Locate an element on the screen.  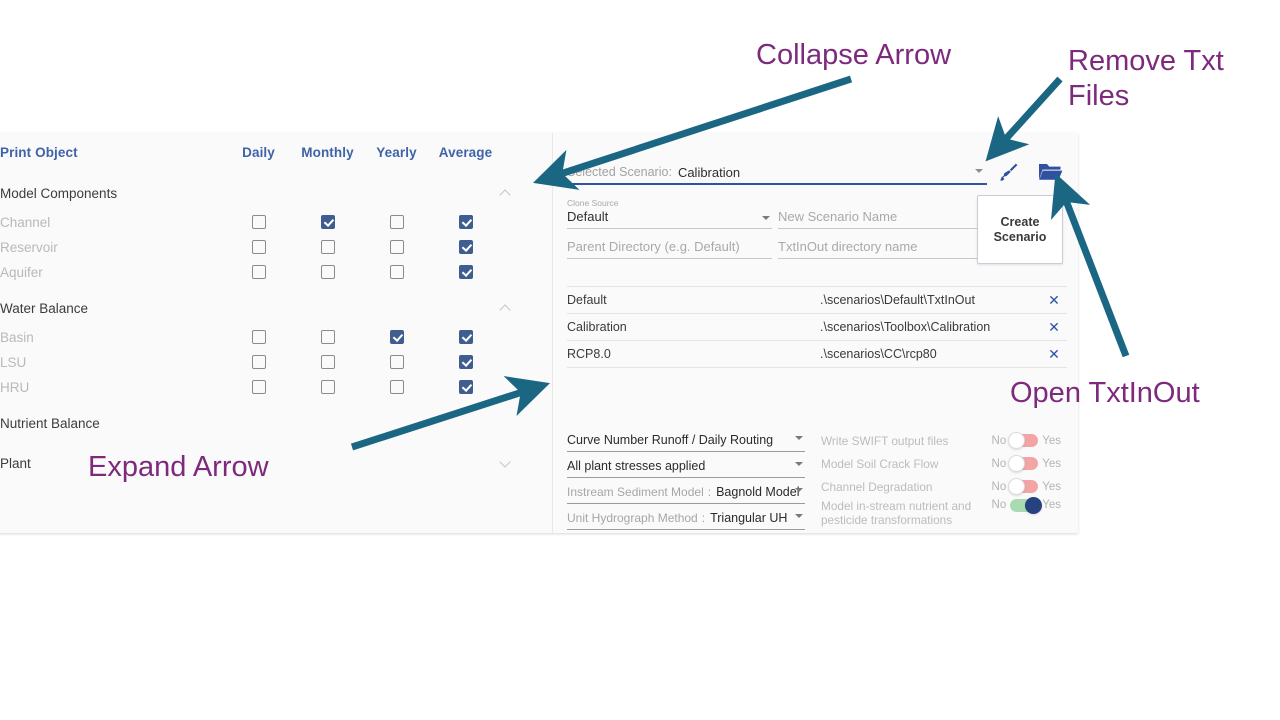
checkbox-channel-yearly is located at coordinates (396, 222).